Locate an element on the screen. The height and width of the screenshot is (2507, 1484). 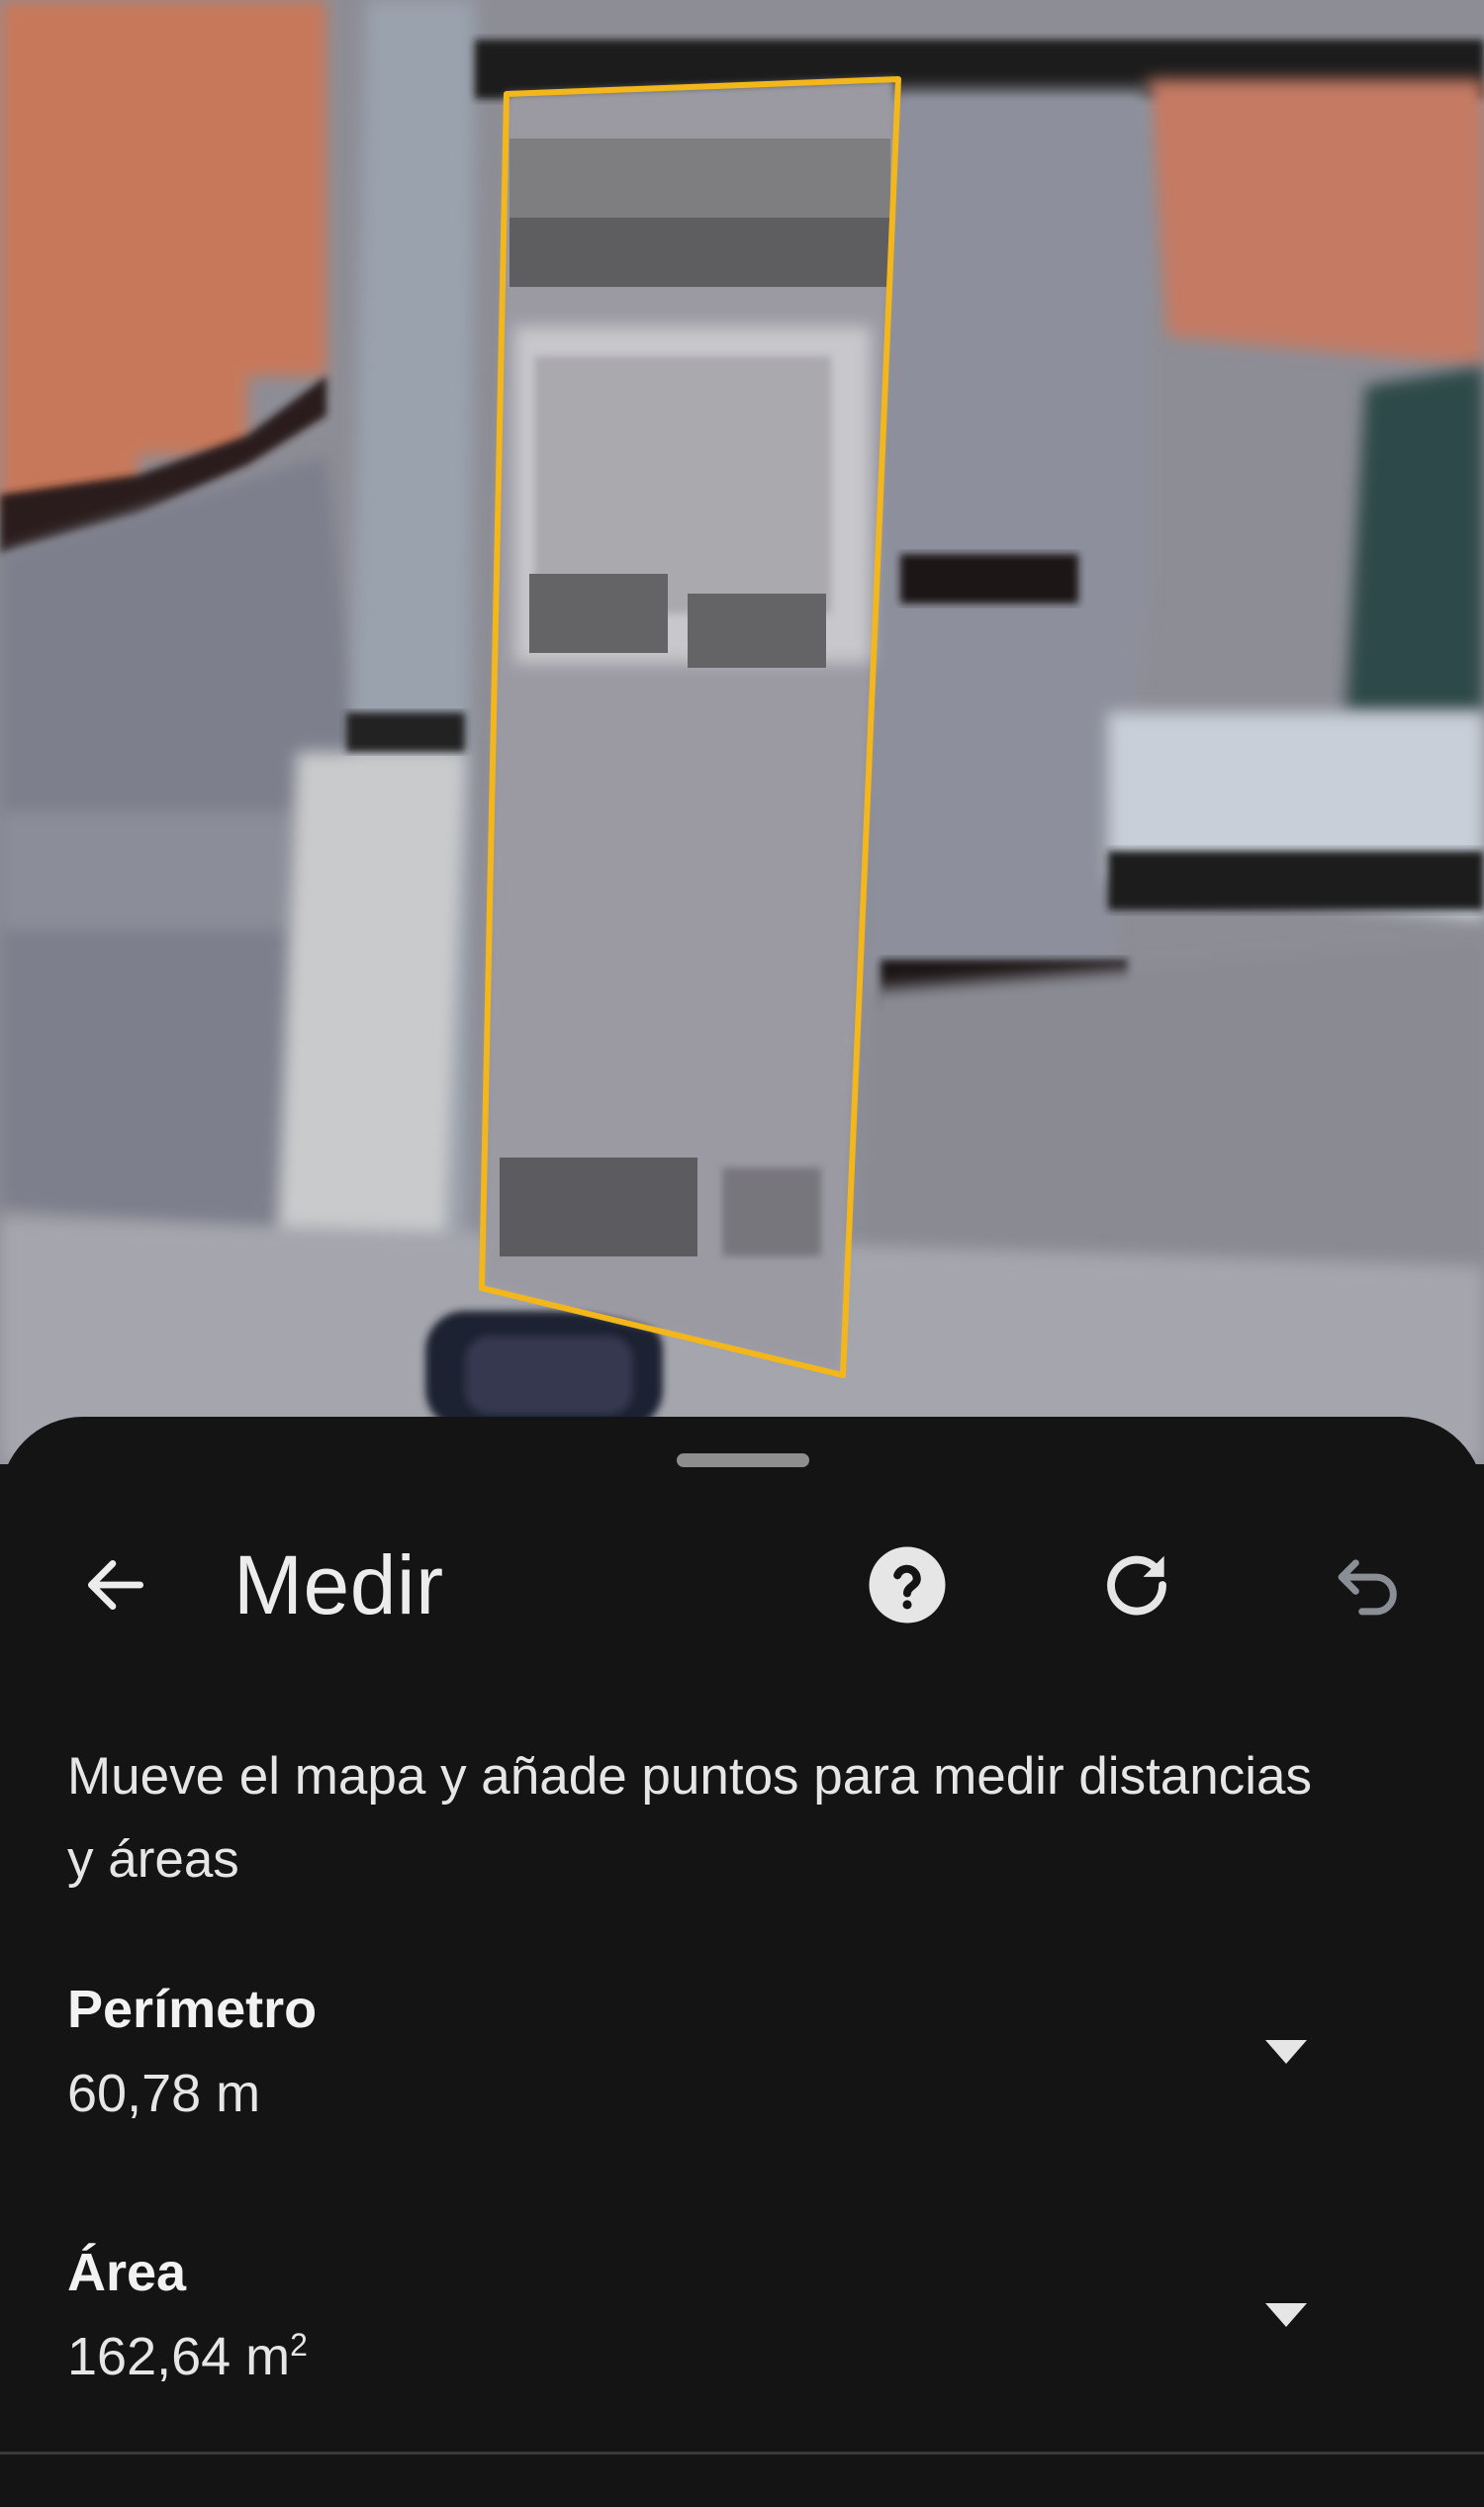
back-button is located at coordinates (115, 1585).